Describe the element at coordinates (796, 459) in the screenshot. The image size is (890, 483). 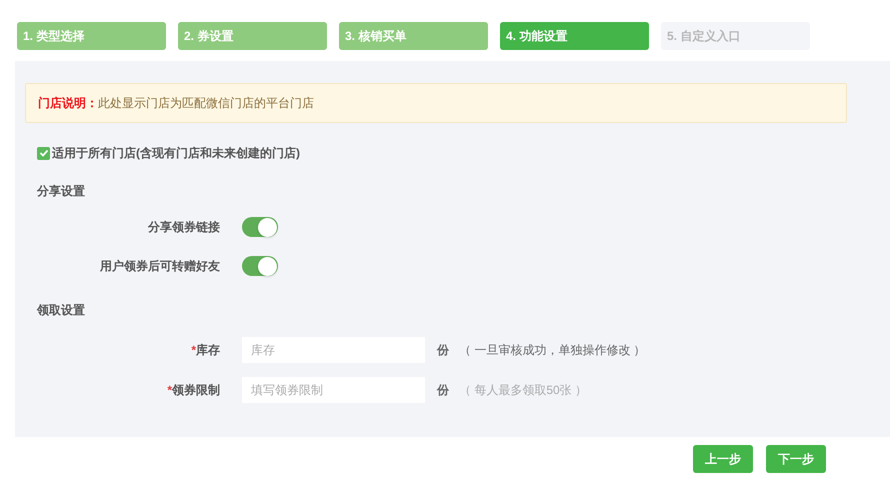
I see `next-step-button: 下一步` at that location.